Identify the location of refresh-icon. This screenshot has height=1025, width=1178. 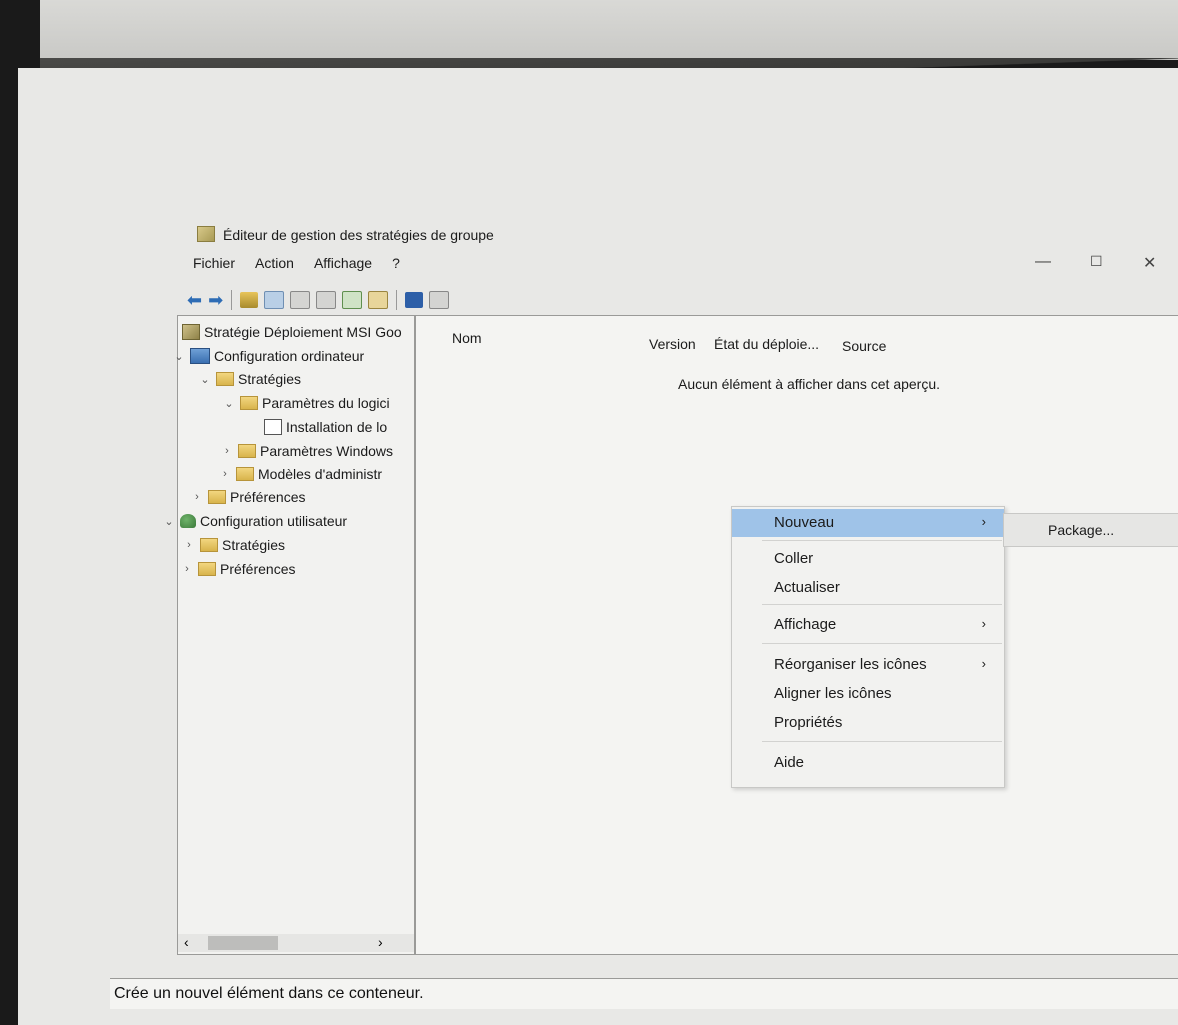
(352, 300).